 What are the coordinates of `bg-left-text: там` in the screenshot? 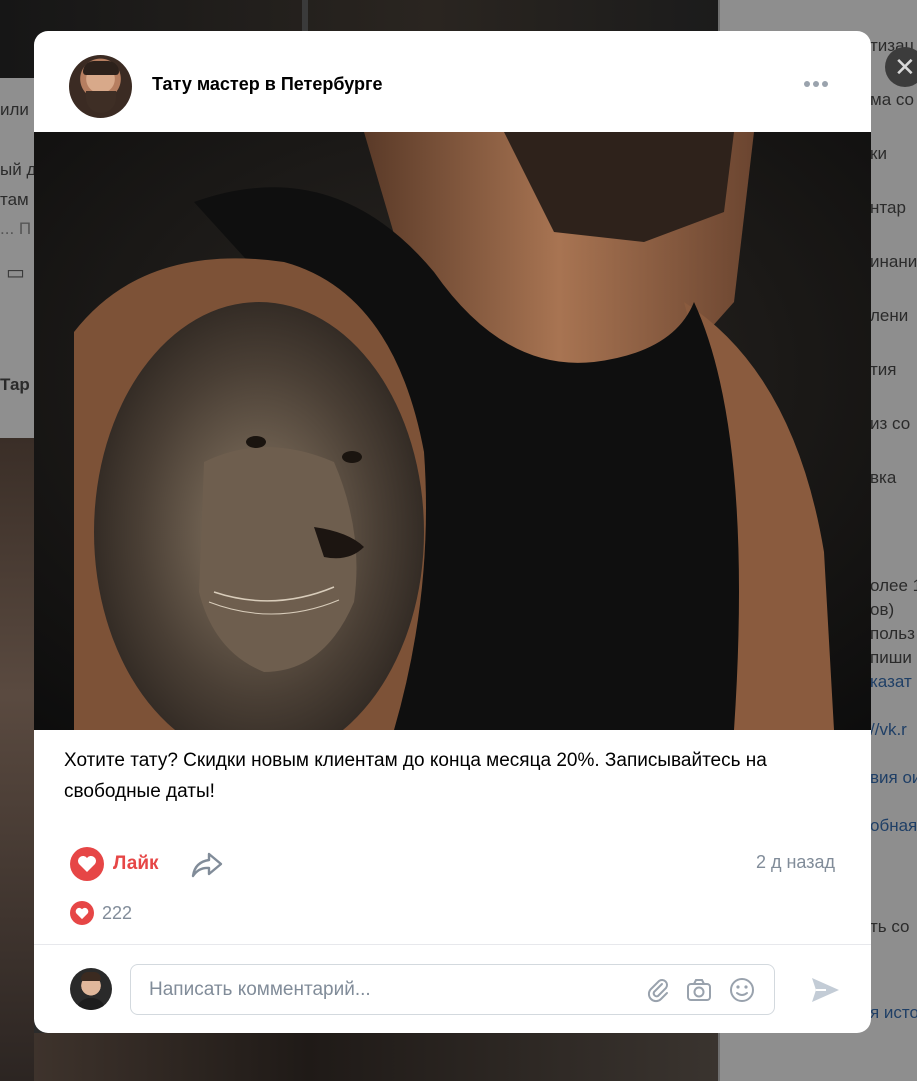 It's located at (14, 199).